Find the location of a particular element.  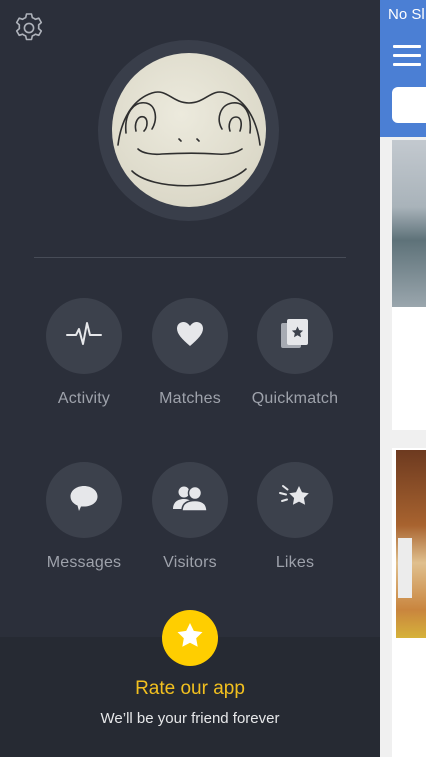

rate-app-button is located at coordinates (190, 638).